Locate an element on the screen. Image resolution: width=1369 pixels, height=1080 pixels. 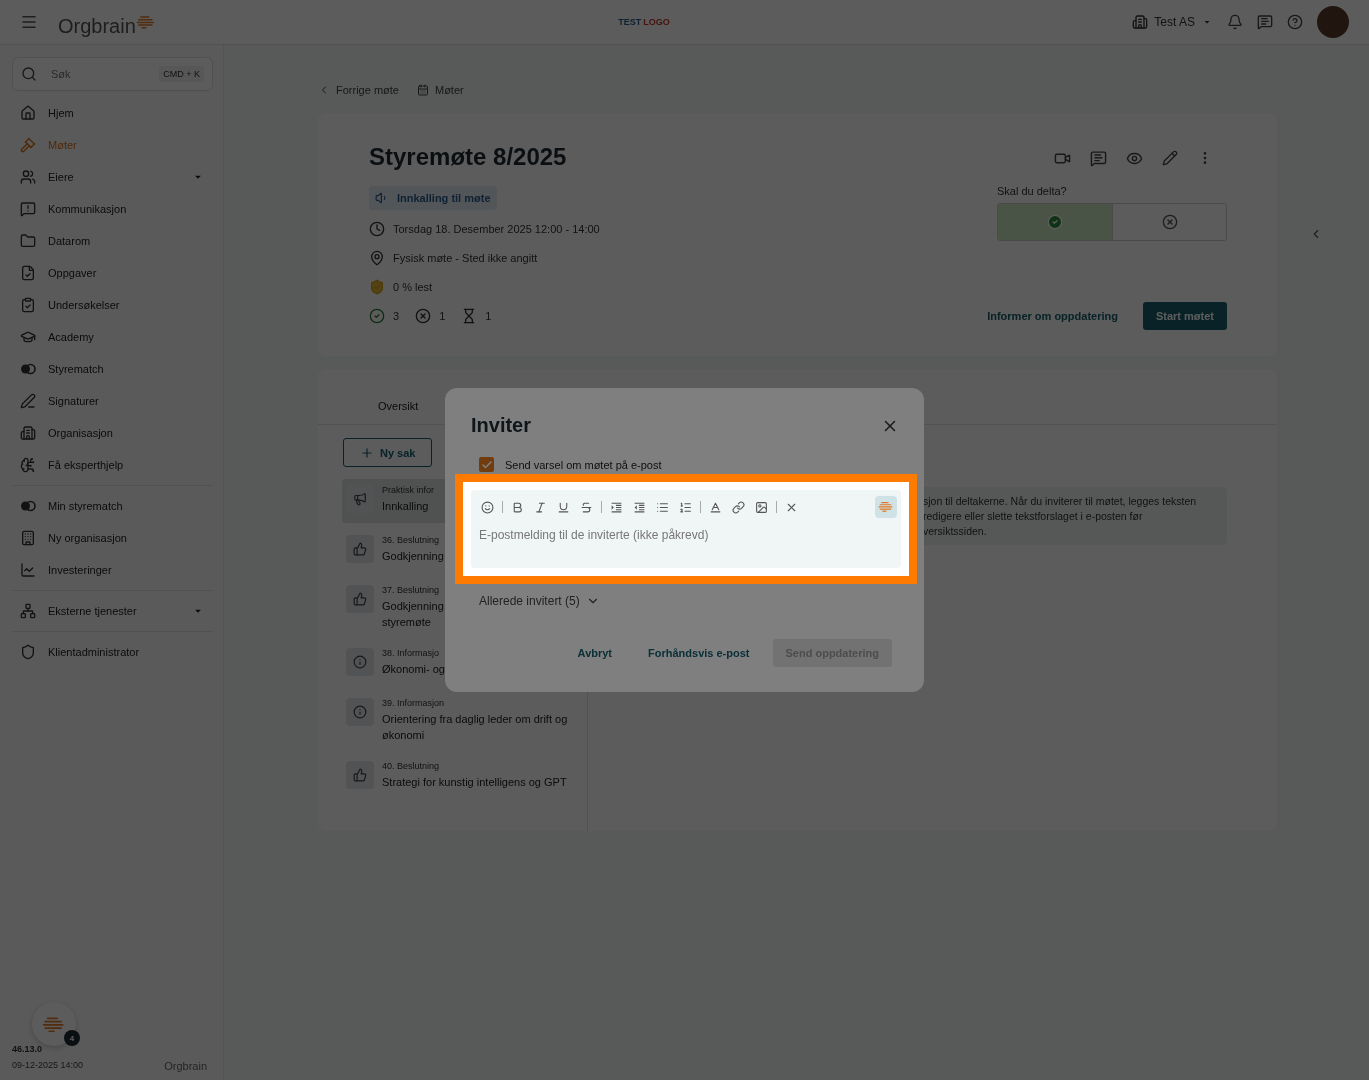
bold-icon is located at coordinates (517, 507).